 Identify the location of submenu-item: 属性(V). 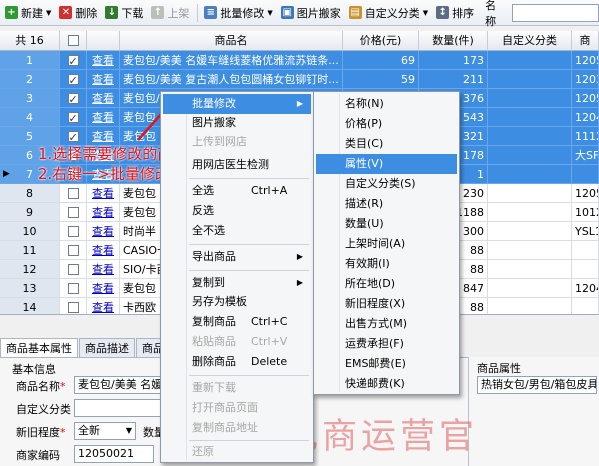
(386, 164).